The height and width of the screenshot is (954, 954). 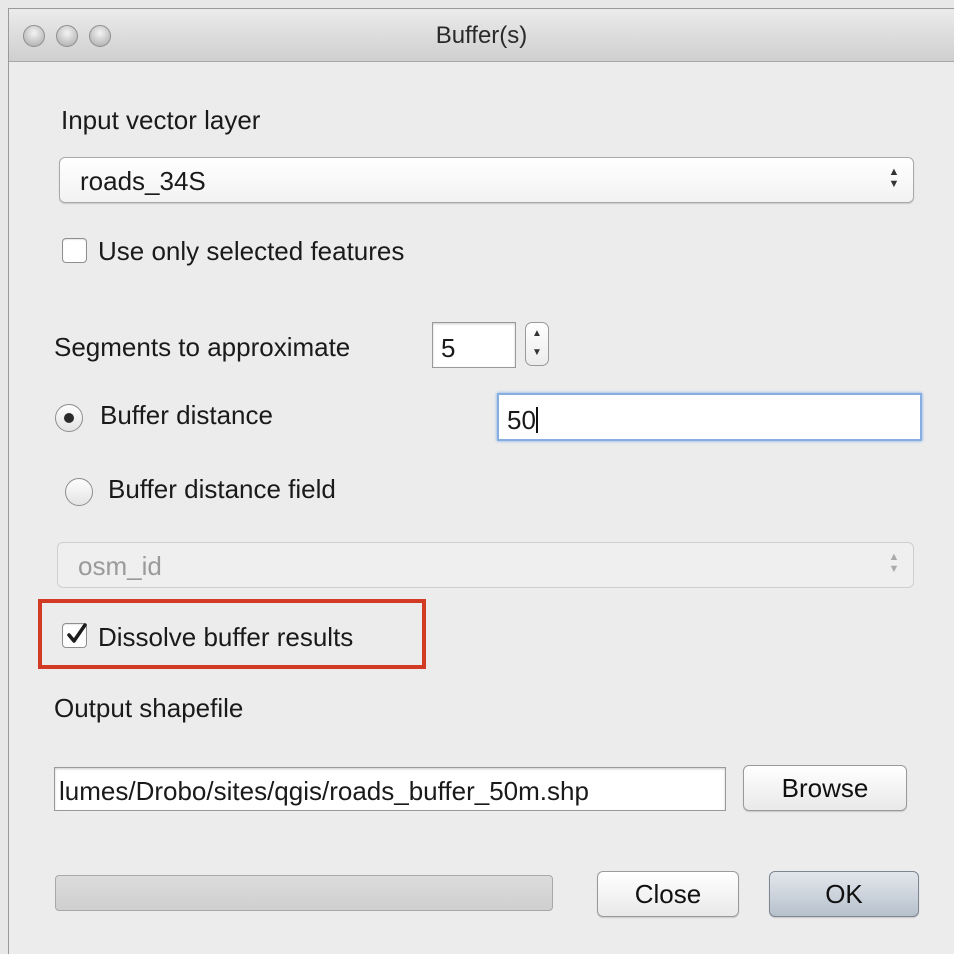 I want to click on input-layer-select: roads_34S ▲ ▼, so click(x=486, y=180).